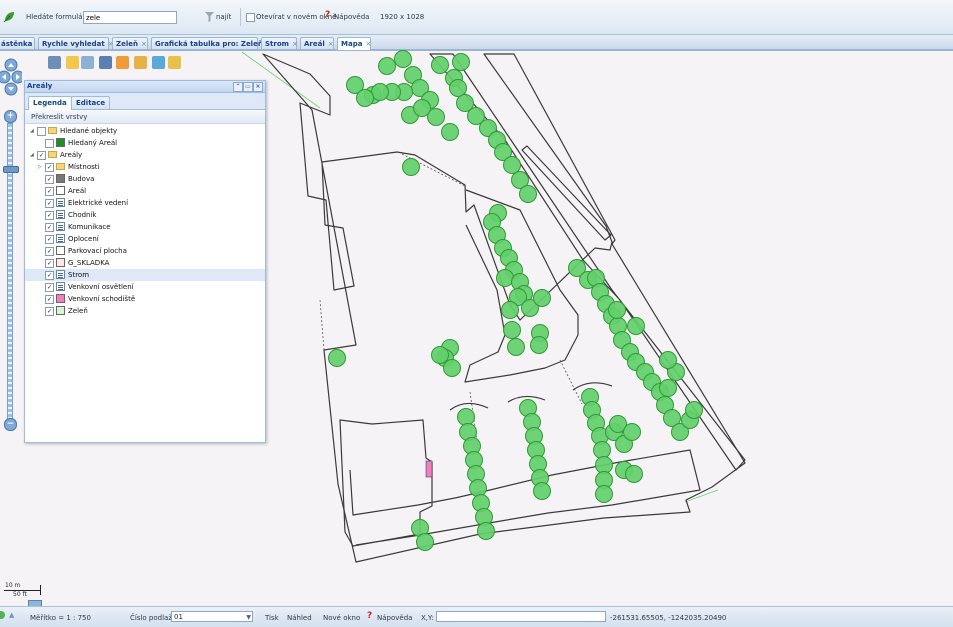 The image size is (953, 627). I want to click on tab-zelen: Zeleň ×, so click(130, 43).